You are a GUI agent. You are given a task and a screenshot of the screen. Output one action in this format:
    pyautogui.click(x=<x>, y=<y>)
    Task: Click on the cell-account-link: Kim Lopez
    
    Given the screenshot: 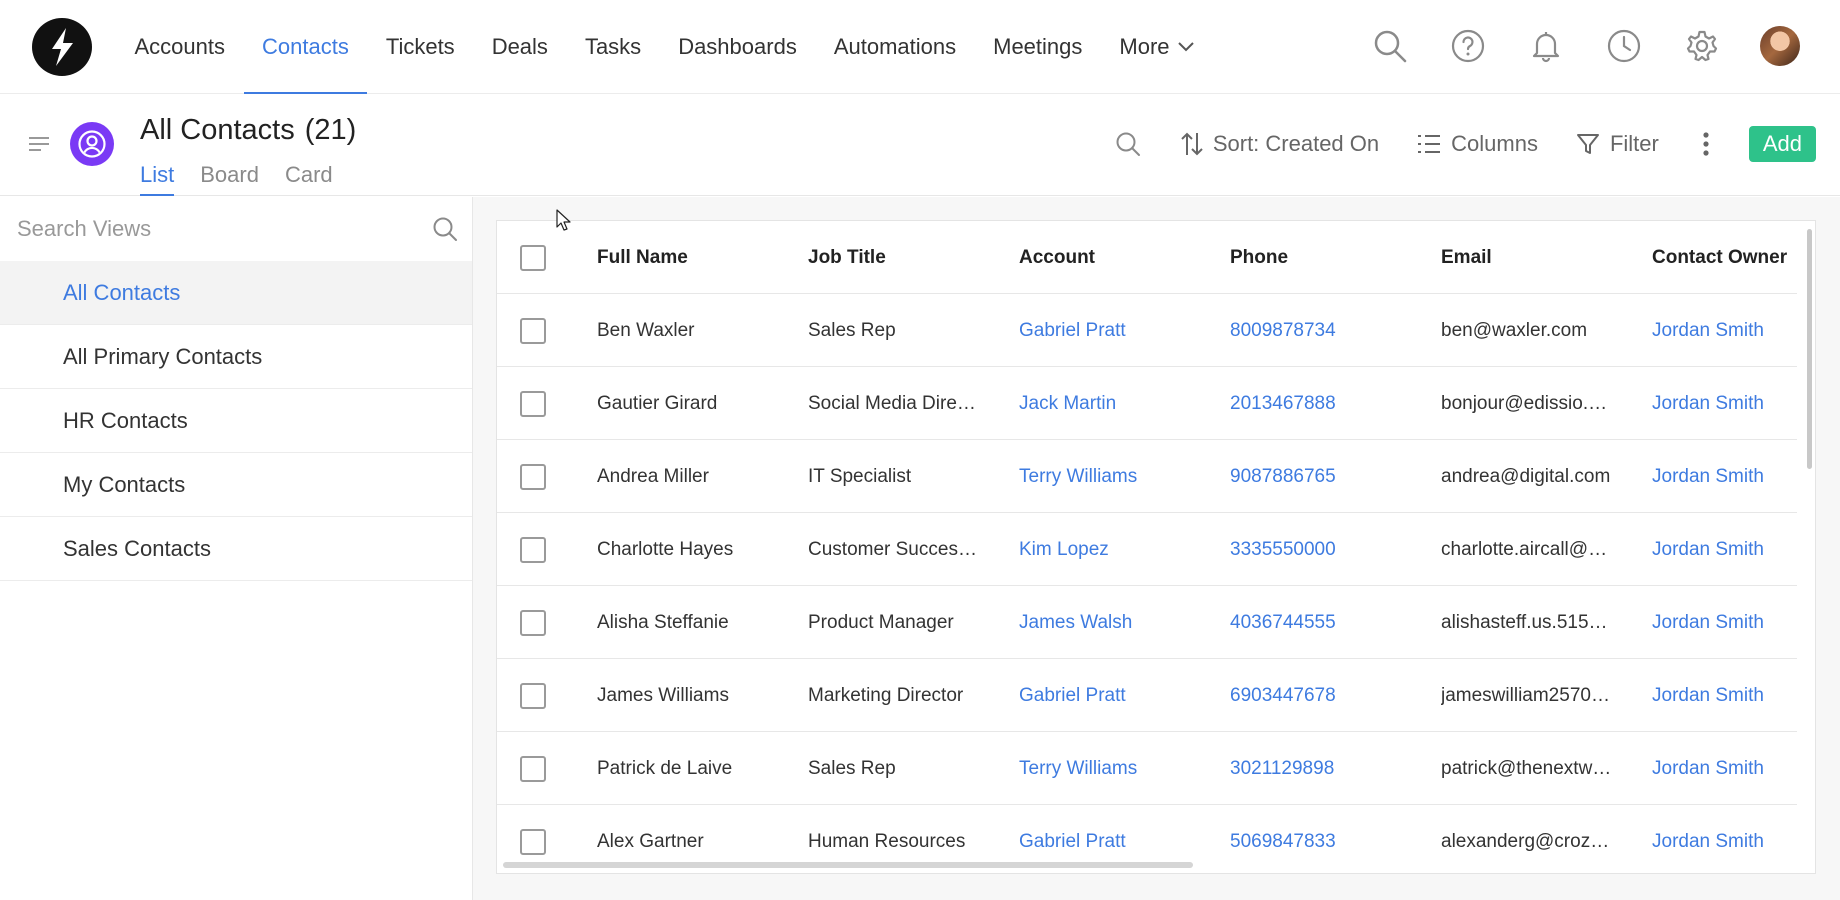 What is the action you would take?
    pyautogui.click(x=1114, y=549)
    